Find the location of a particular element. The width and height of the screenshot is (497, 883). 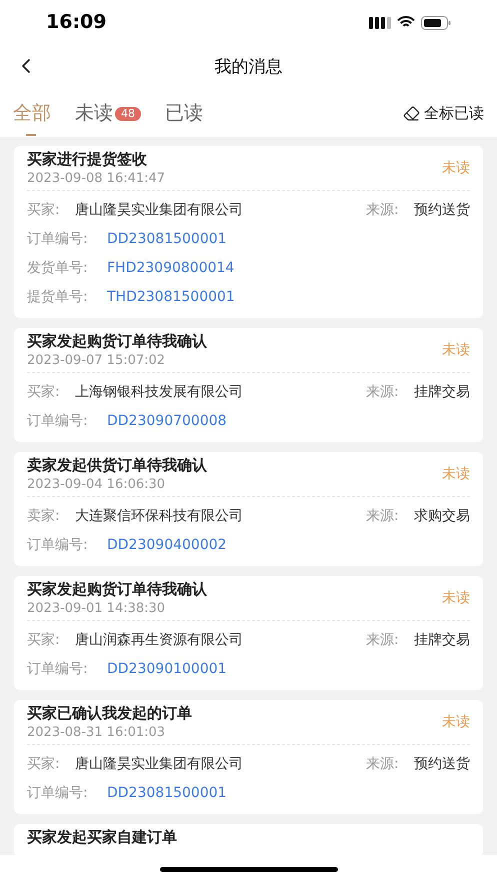

message-card: 买家发起购货订单待我确认 2023-09-01 14:38:30 未读 买家: 唐山润森再生资源有限公司 来源: 挂牌交易 订单编号: DD23090100001 is located at coordinates (248, 633).